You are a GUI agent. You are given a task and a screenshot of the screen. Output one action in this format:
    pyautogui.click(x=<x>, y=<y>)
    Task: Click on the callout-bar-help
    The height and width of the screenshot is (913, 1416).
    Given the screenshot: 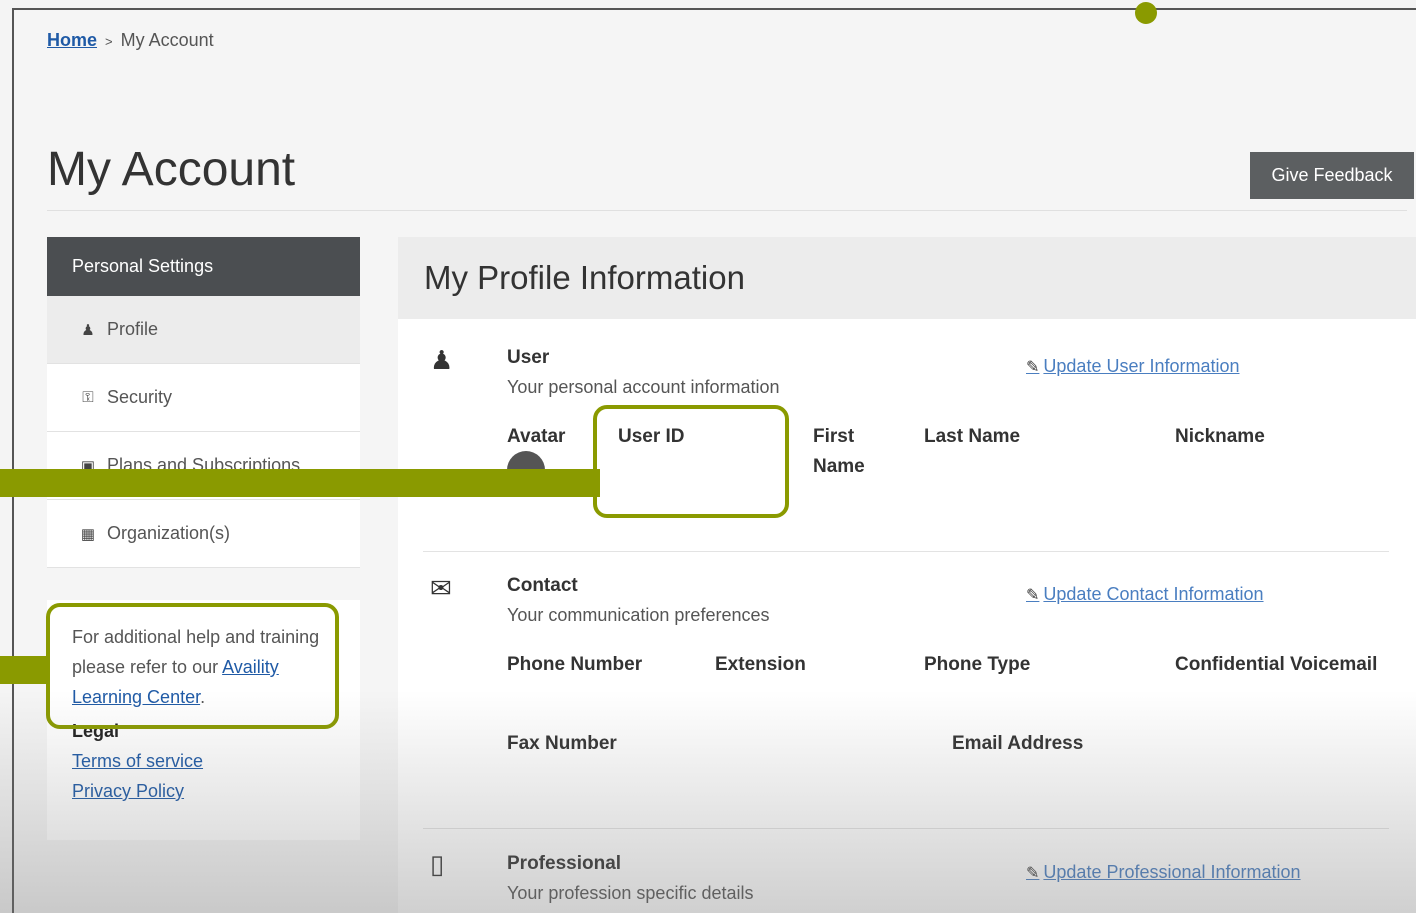 What is the action you would take?
    pyautogui.click(x=25, y=670)
    